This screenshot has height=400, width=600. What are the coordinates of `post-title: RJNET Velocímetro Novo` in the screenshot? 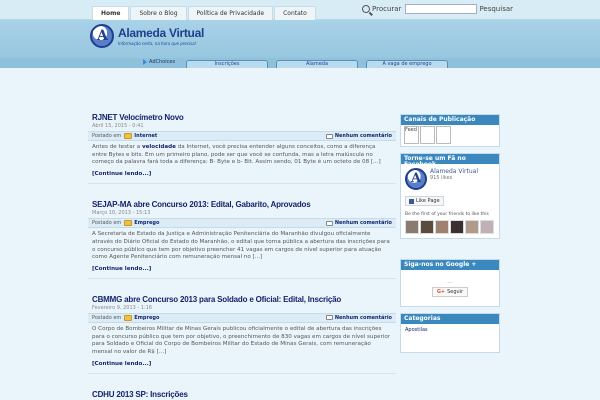 It's located at (242, 117).